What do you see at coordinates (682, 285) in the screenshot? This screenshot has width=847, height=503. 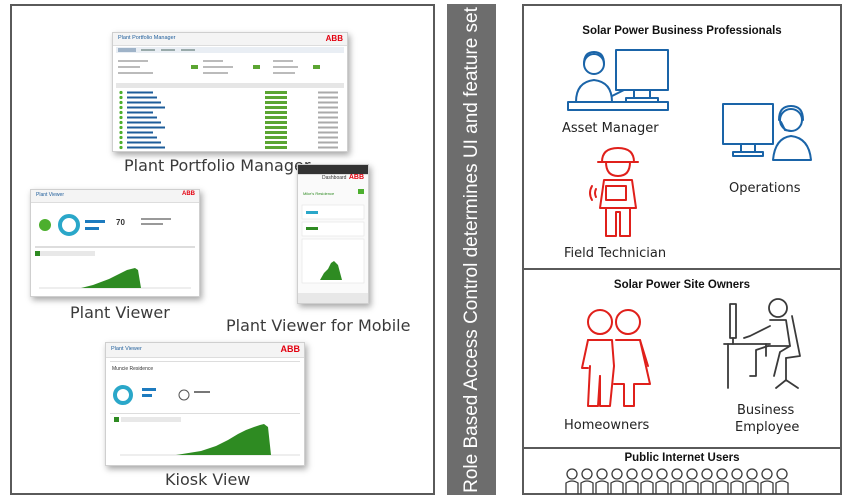 I see `section-title-owners: Solar Power Site Owners` at bounding box center [682, 285].